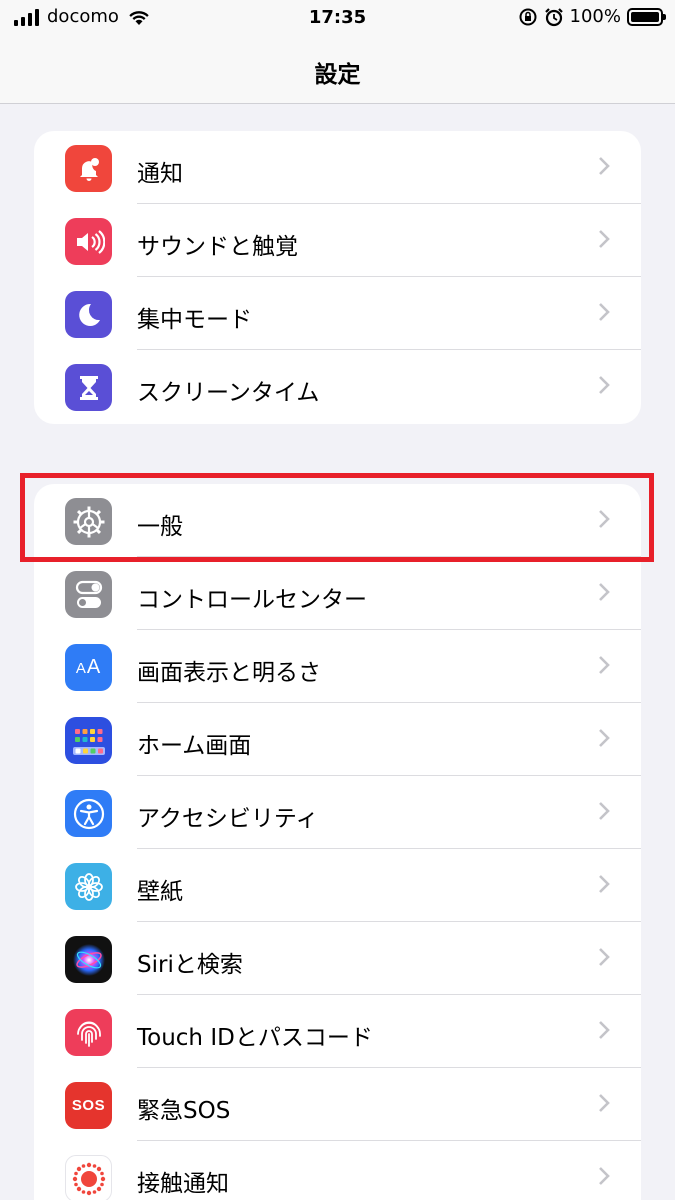 The height and width of the screenshot is (1200, 675). I want to click on row-label: アクセシビリティ, so click(228, 819).